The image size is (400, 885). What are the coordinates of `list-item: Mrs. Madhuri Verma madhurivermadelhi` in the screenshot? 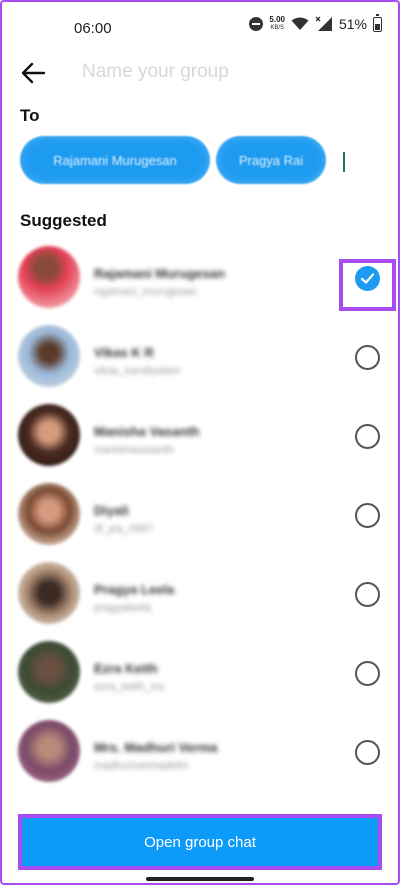 It's located at (200, 753).